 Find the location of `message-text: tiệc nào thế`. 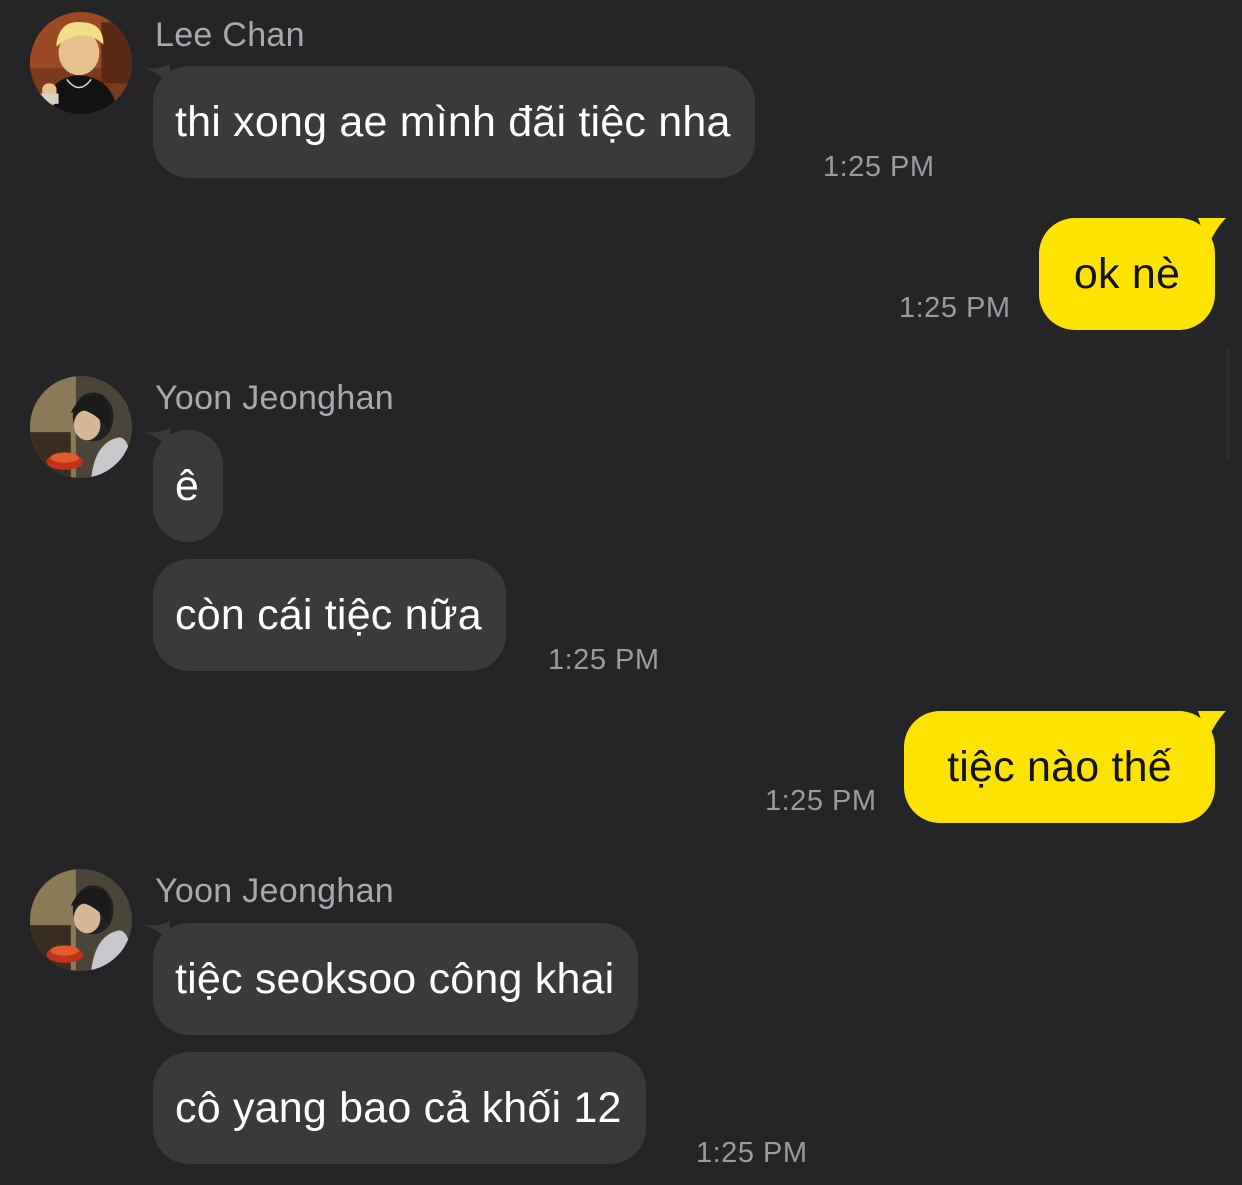

message-text: tiệc nào thế is located at coordinates (1059, 766).